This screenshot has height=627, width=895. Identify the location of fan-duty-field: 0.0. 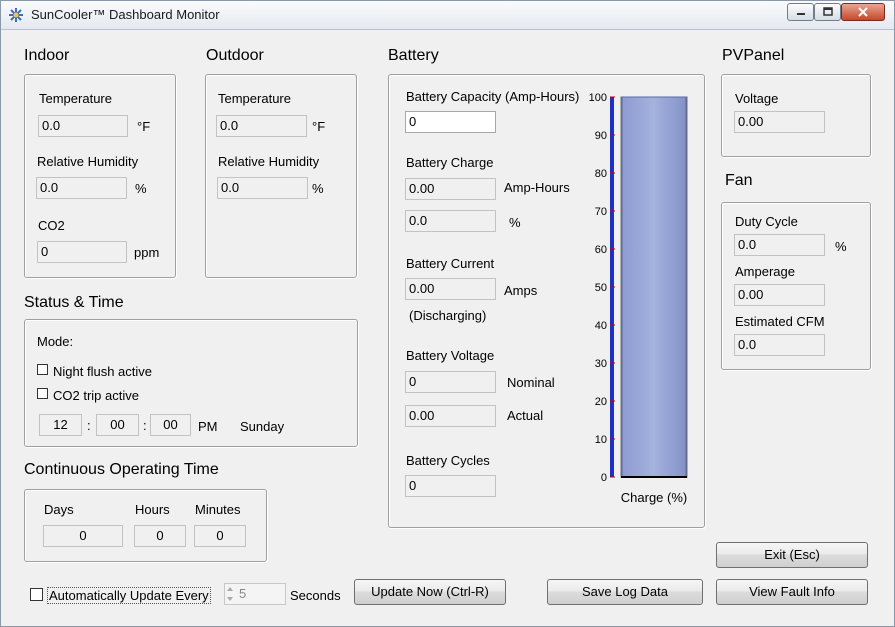
(779, 245).